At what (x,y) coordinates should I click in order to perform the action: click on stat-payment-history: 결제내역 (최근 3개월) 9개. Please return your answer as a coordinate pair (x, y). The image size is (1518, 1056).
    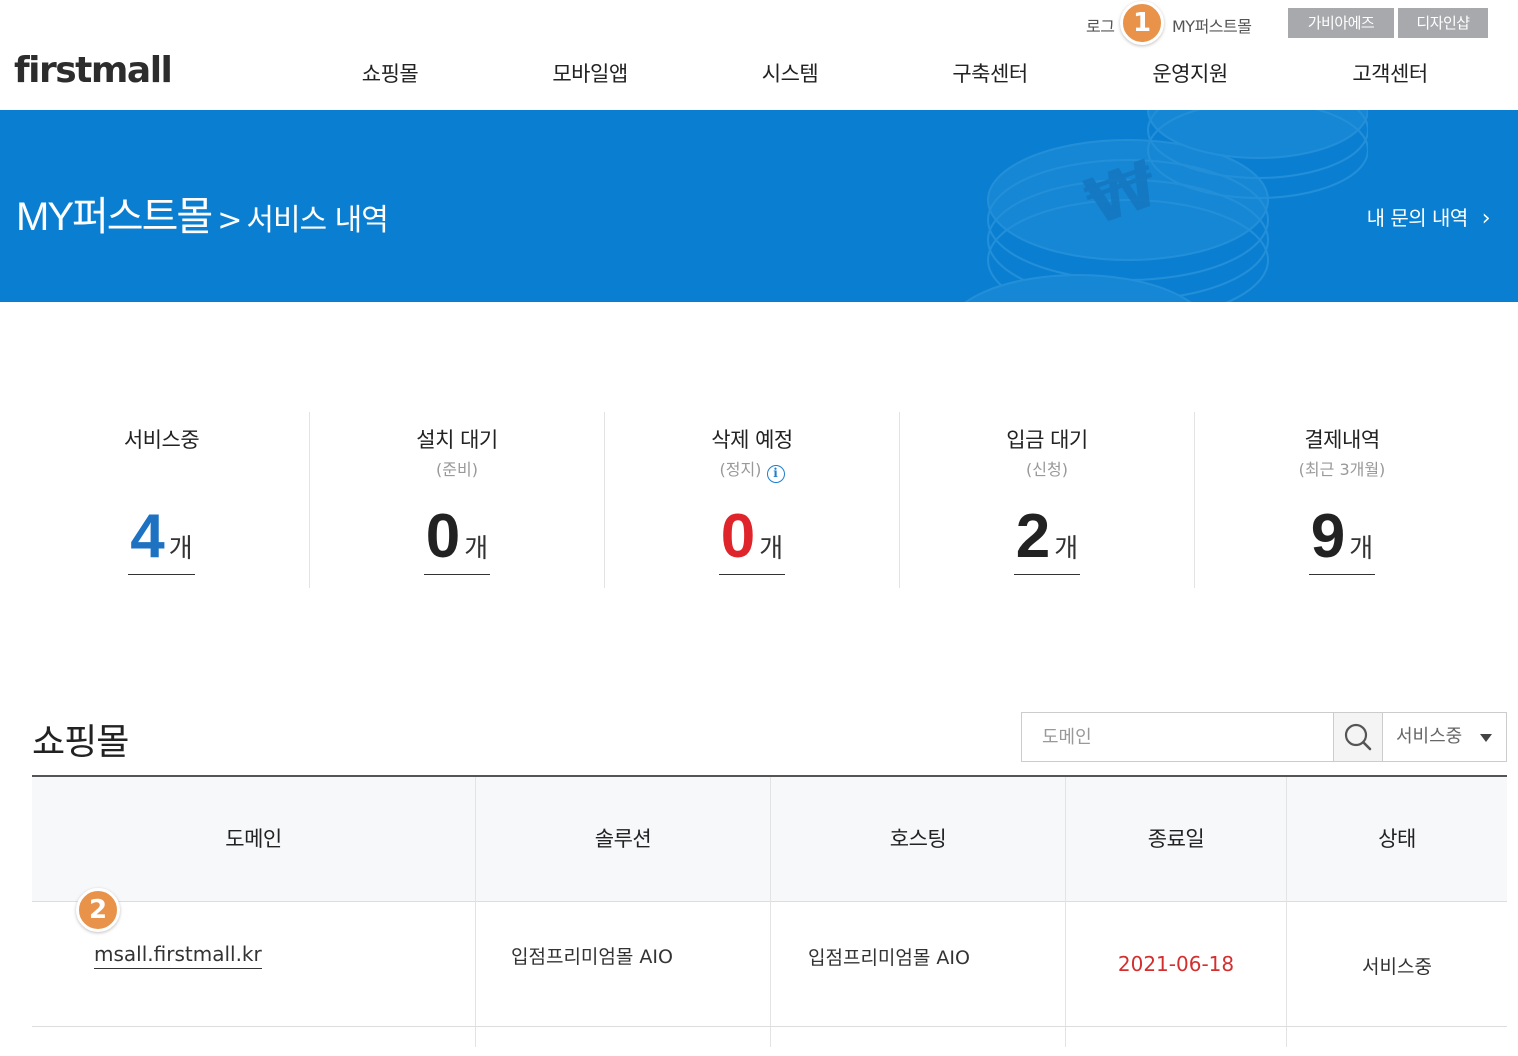
    Looking at the image, I should click on (1341, 500).